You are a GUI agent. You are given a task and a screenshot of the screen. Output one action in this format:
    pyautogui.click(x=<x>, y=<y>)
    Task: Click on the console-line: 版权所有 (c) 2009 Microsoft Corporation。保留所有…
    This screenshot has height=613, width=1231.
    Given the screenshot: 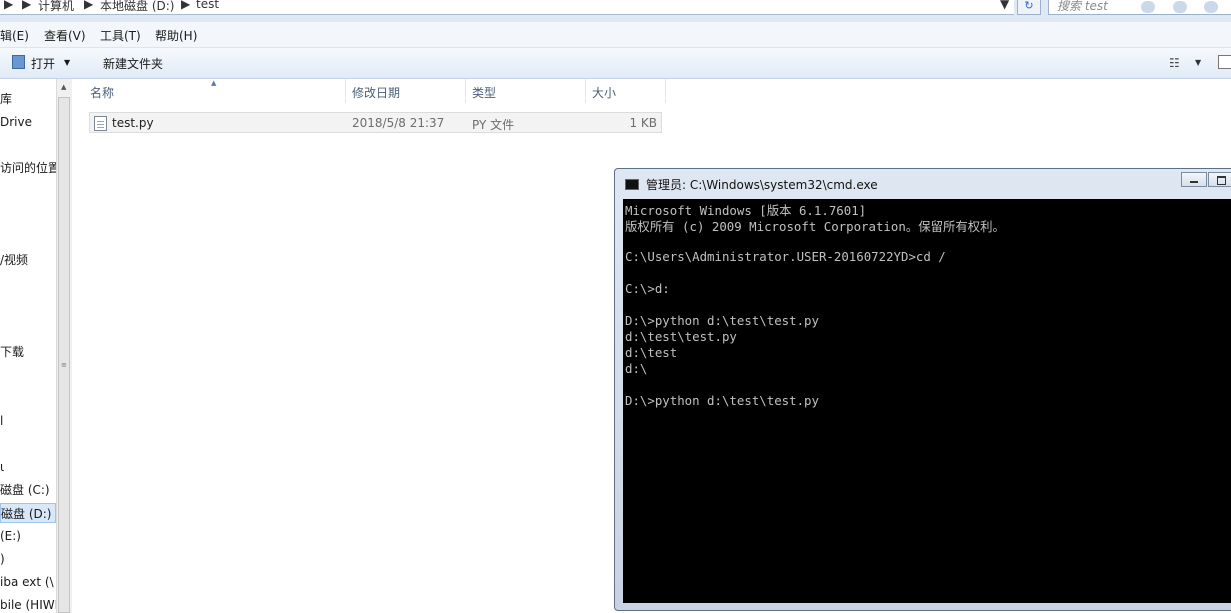 What is the action you would take?
    pyautogui.click(x=815, y=226)
    